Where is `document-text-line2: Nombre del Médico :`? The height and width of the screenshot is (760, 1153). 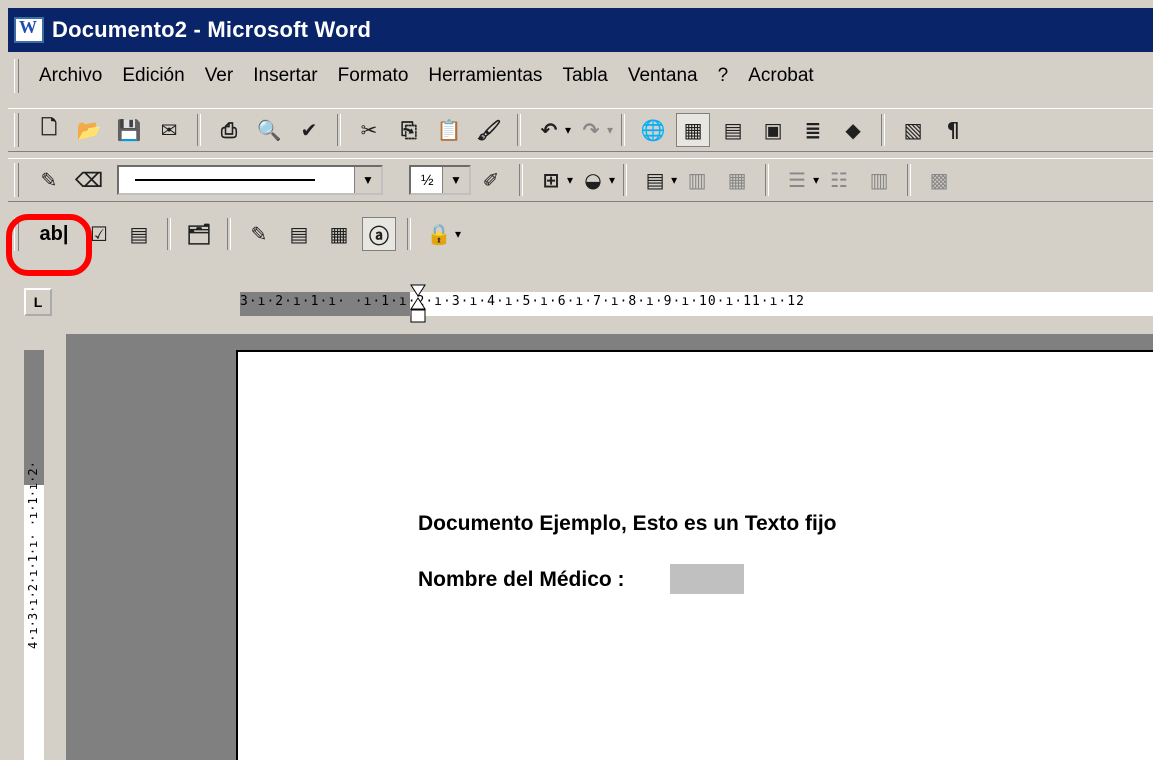
document-text-line2: Nombre del Médico : is located at coordinates (521, 579).